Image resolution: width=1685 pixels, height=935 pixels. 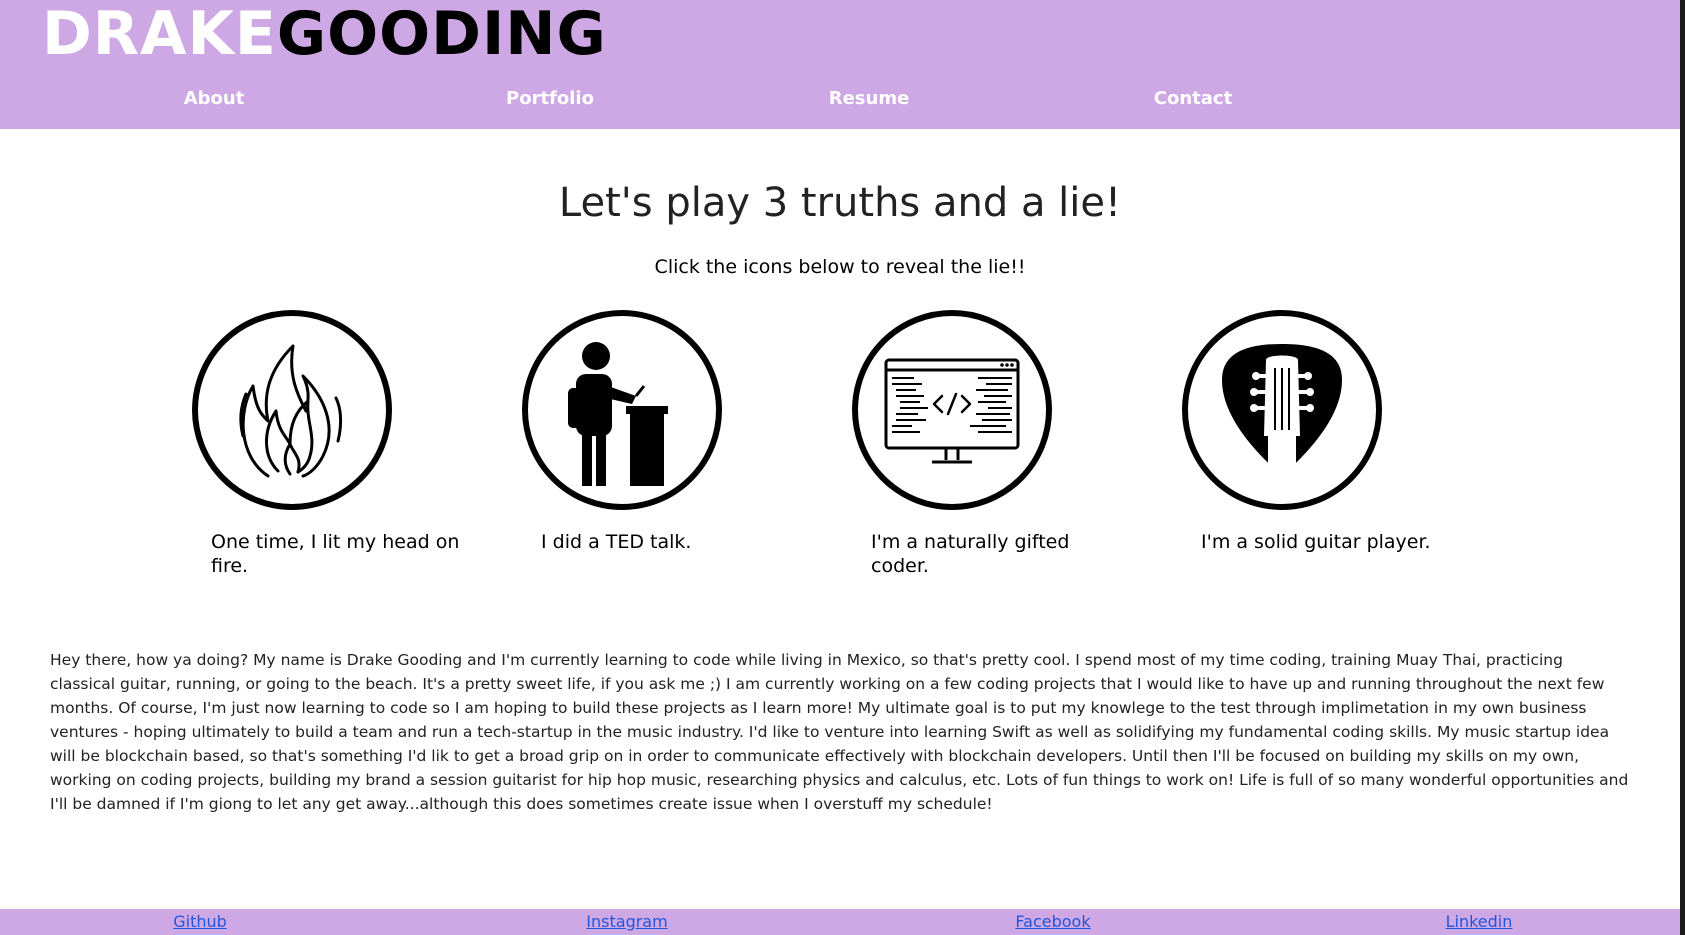 What do you see at coordinates (952, 410) in the screenshot?
I see `code-monitor-icon` at bounding box center [952, 410].